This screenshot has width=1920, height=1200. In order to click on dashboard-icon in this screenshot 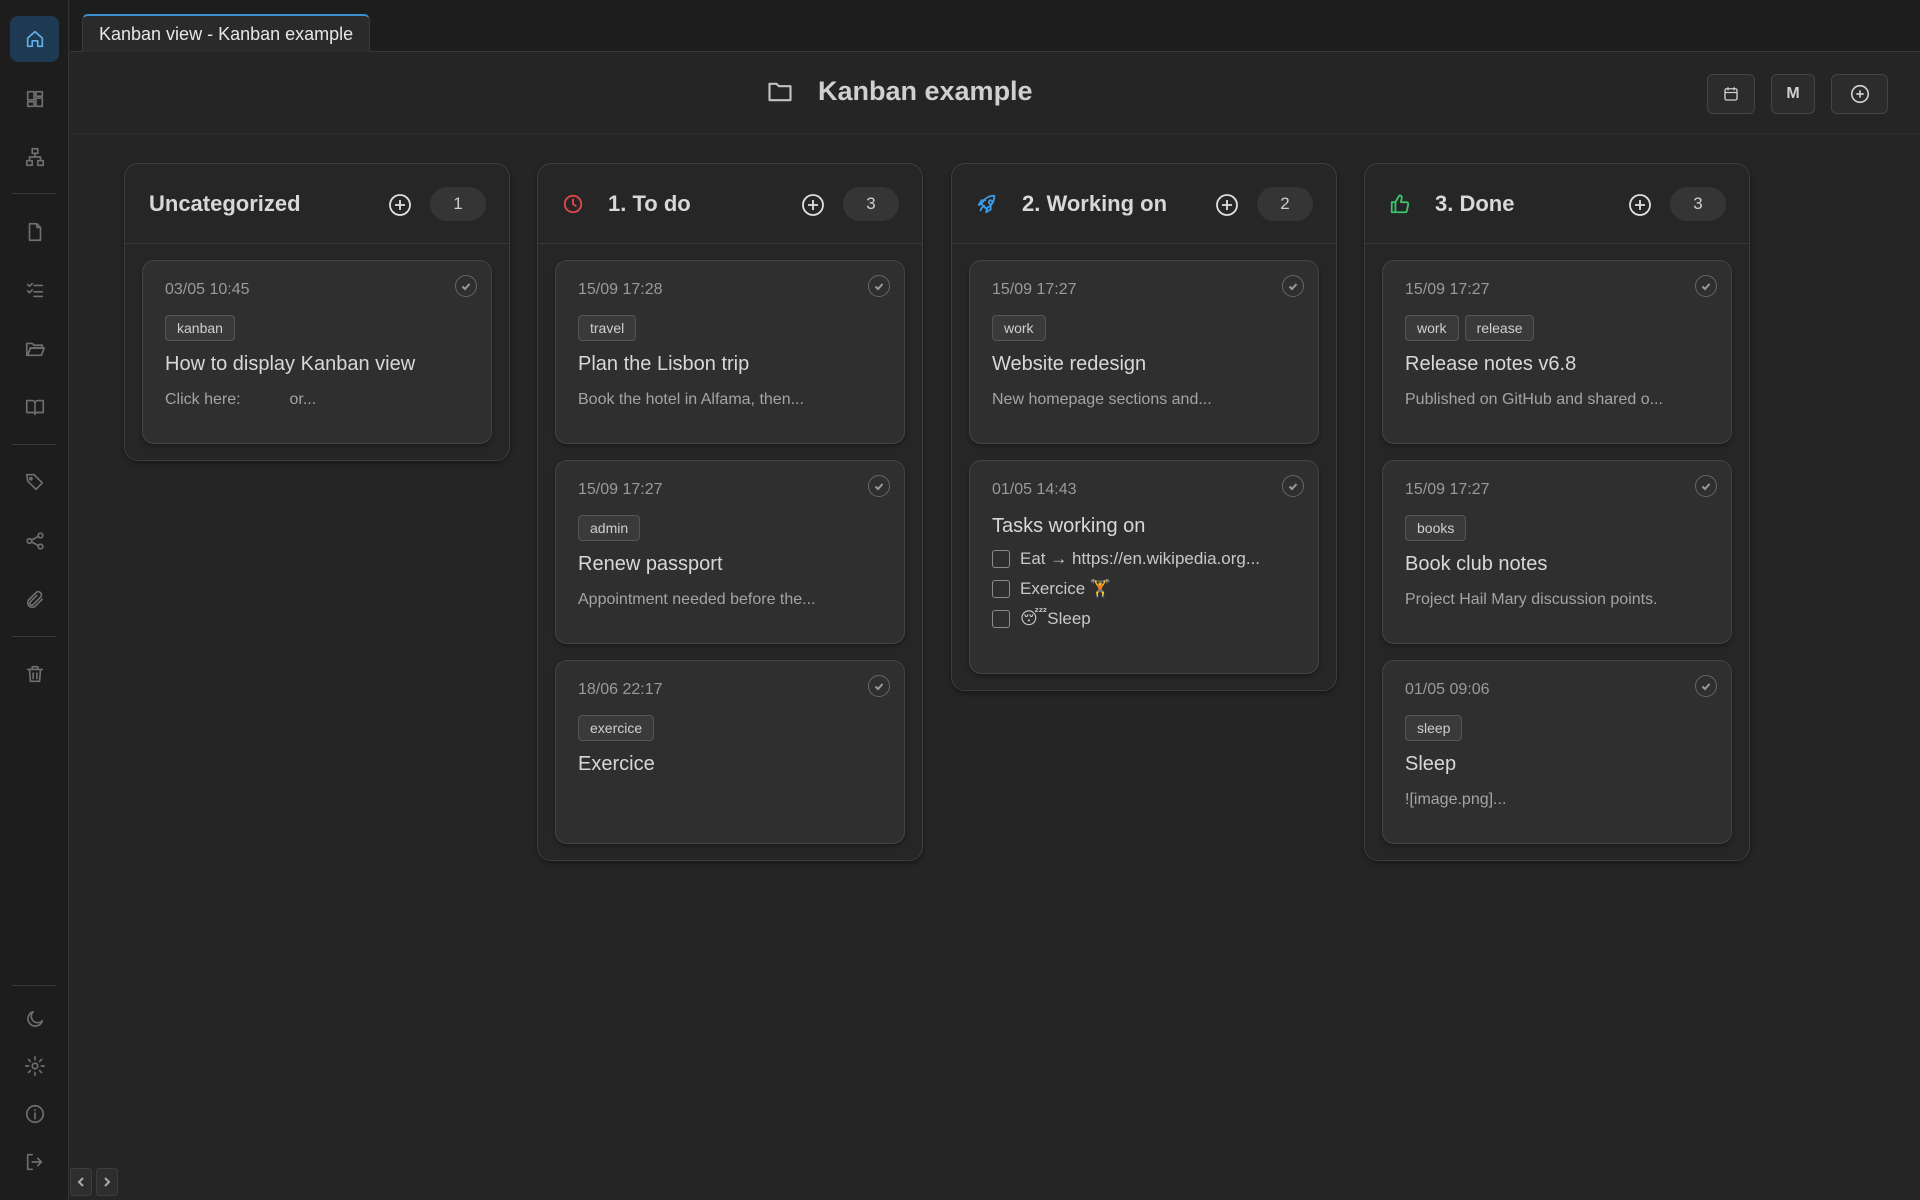, I will do `click(34, 99)`.